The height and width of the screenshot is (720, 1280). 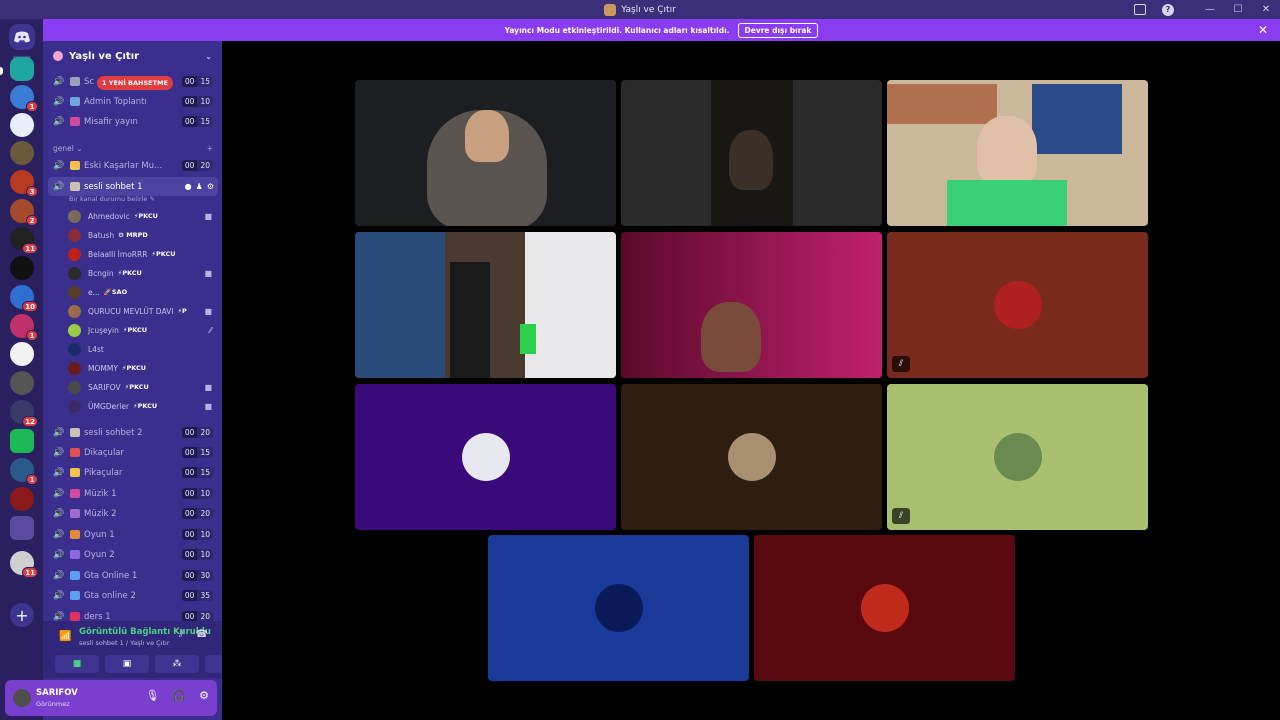 What do you see at coordinates (181, 634) in the screenshot?
I see `noise-suppression-icon: ⫽` at bounding box center [181, 634].